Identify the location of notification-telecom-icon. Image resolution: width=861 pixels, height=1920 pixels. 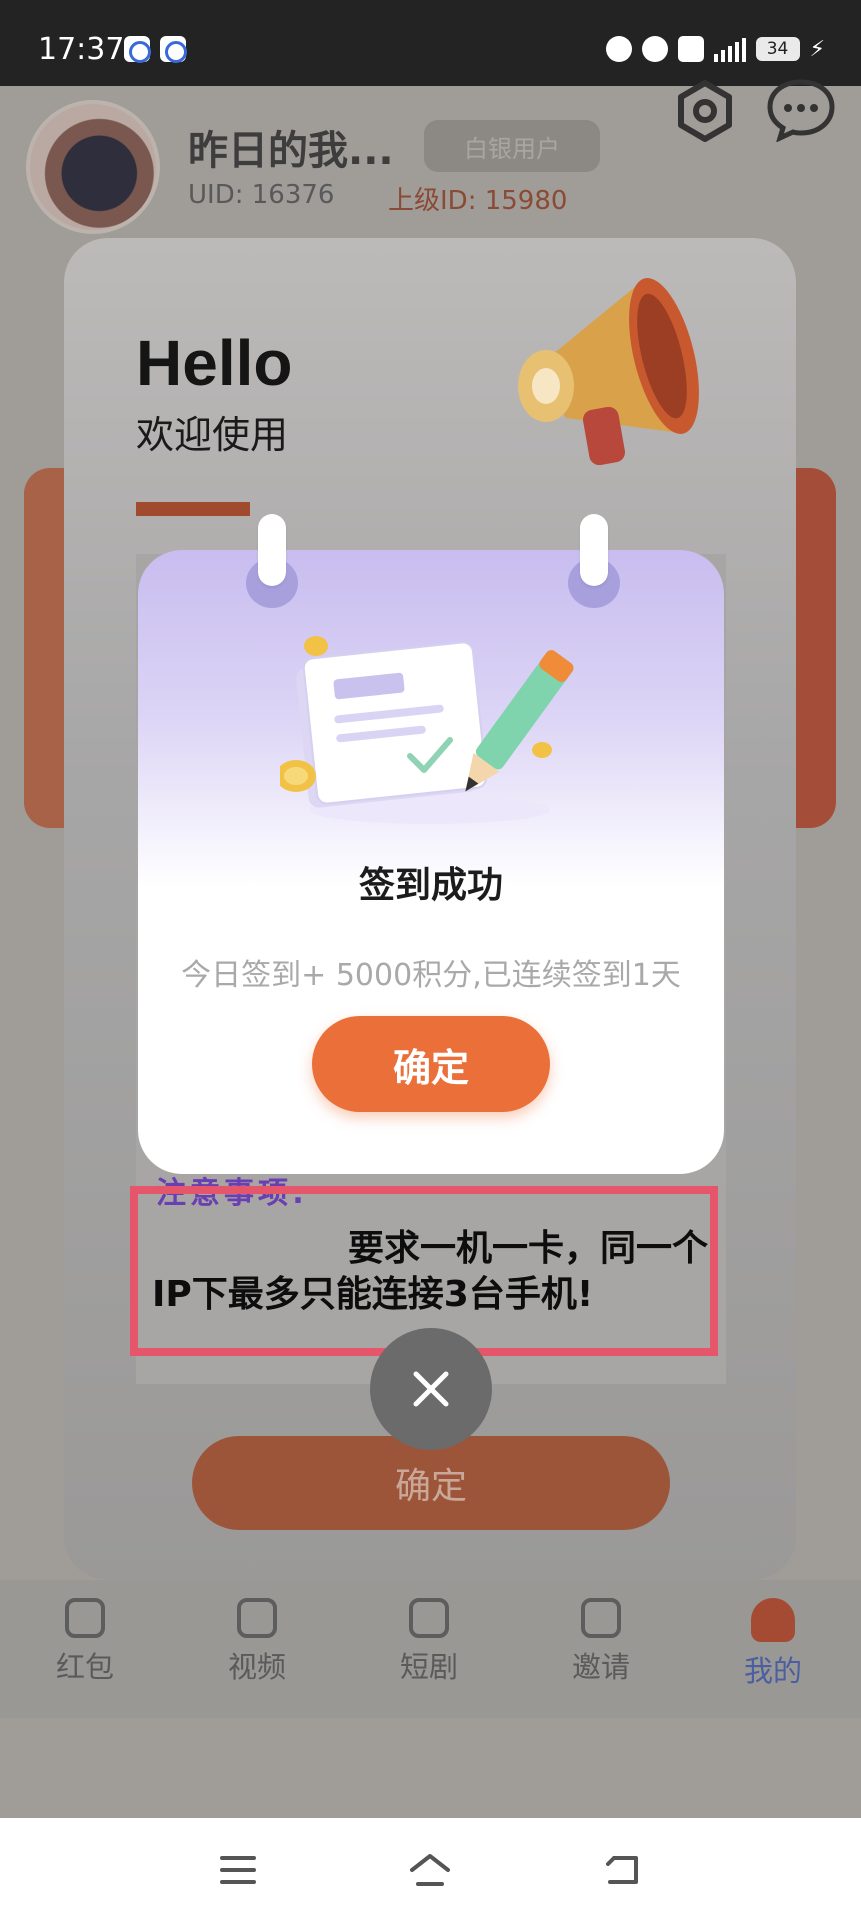
(173, 49).